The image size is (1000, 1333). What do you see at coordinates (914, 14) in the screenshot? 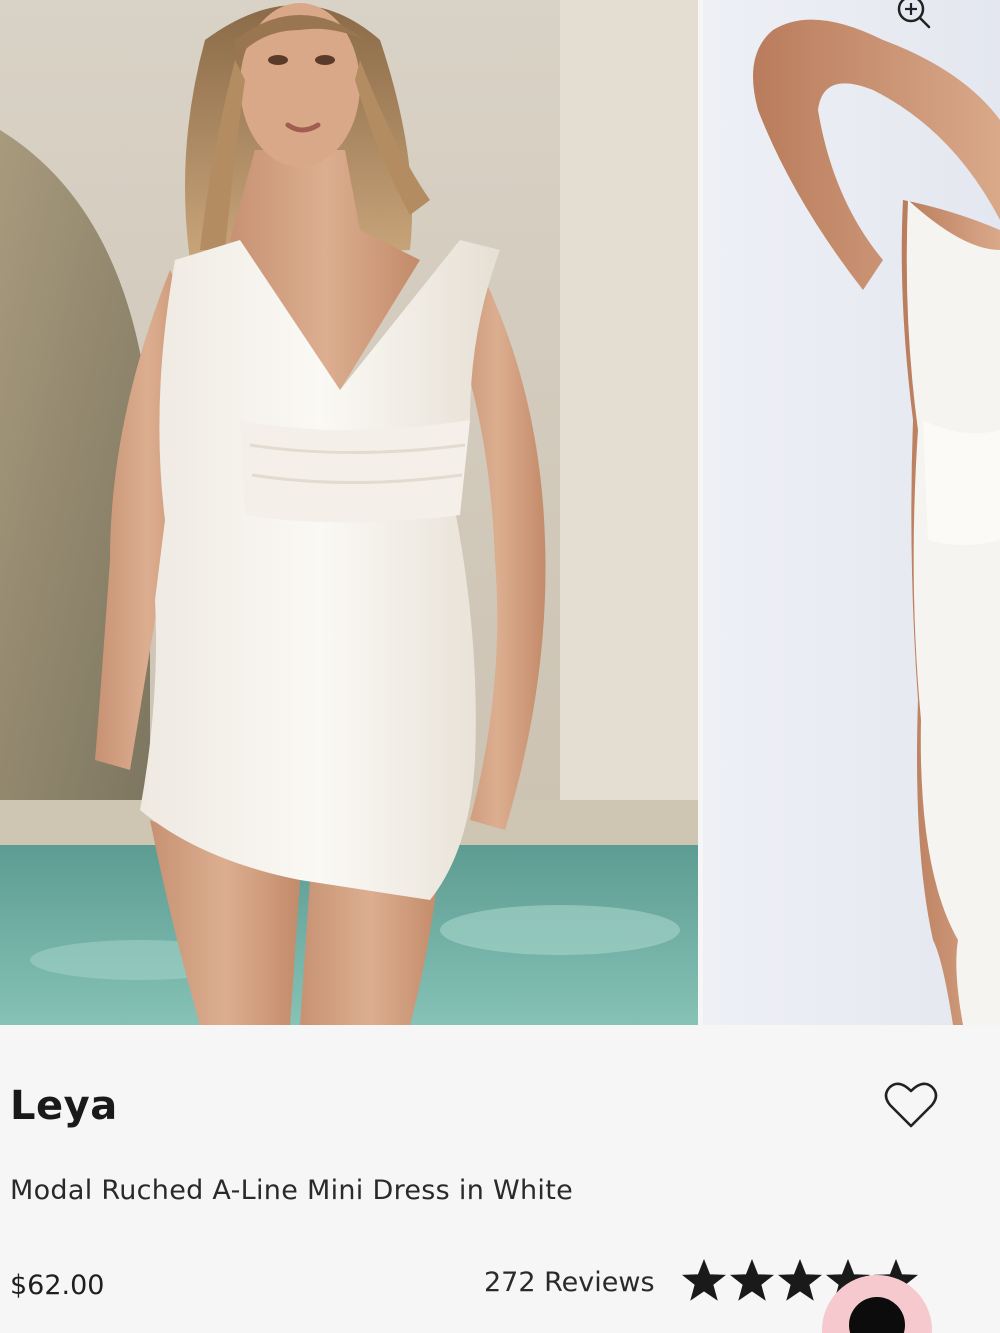
I see `zoom-in-icon` at bounding box center [914, 14].